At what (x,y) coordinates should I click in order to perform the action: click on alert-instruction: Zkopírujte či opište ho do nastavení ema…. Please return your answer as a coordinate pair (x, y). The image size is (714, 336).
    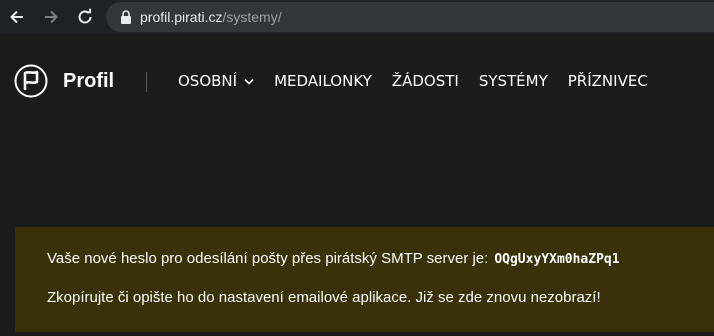
    Looking at the image, I should click on (324, 297).